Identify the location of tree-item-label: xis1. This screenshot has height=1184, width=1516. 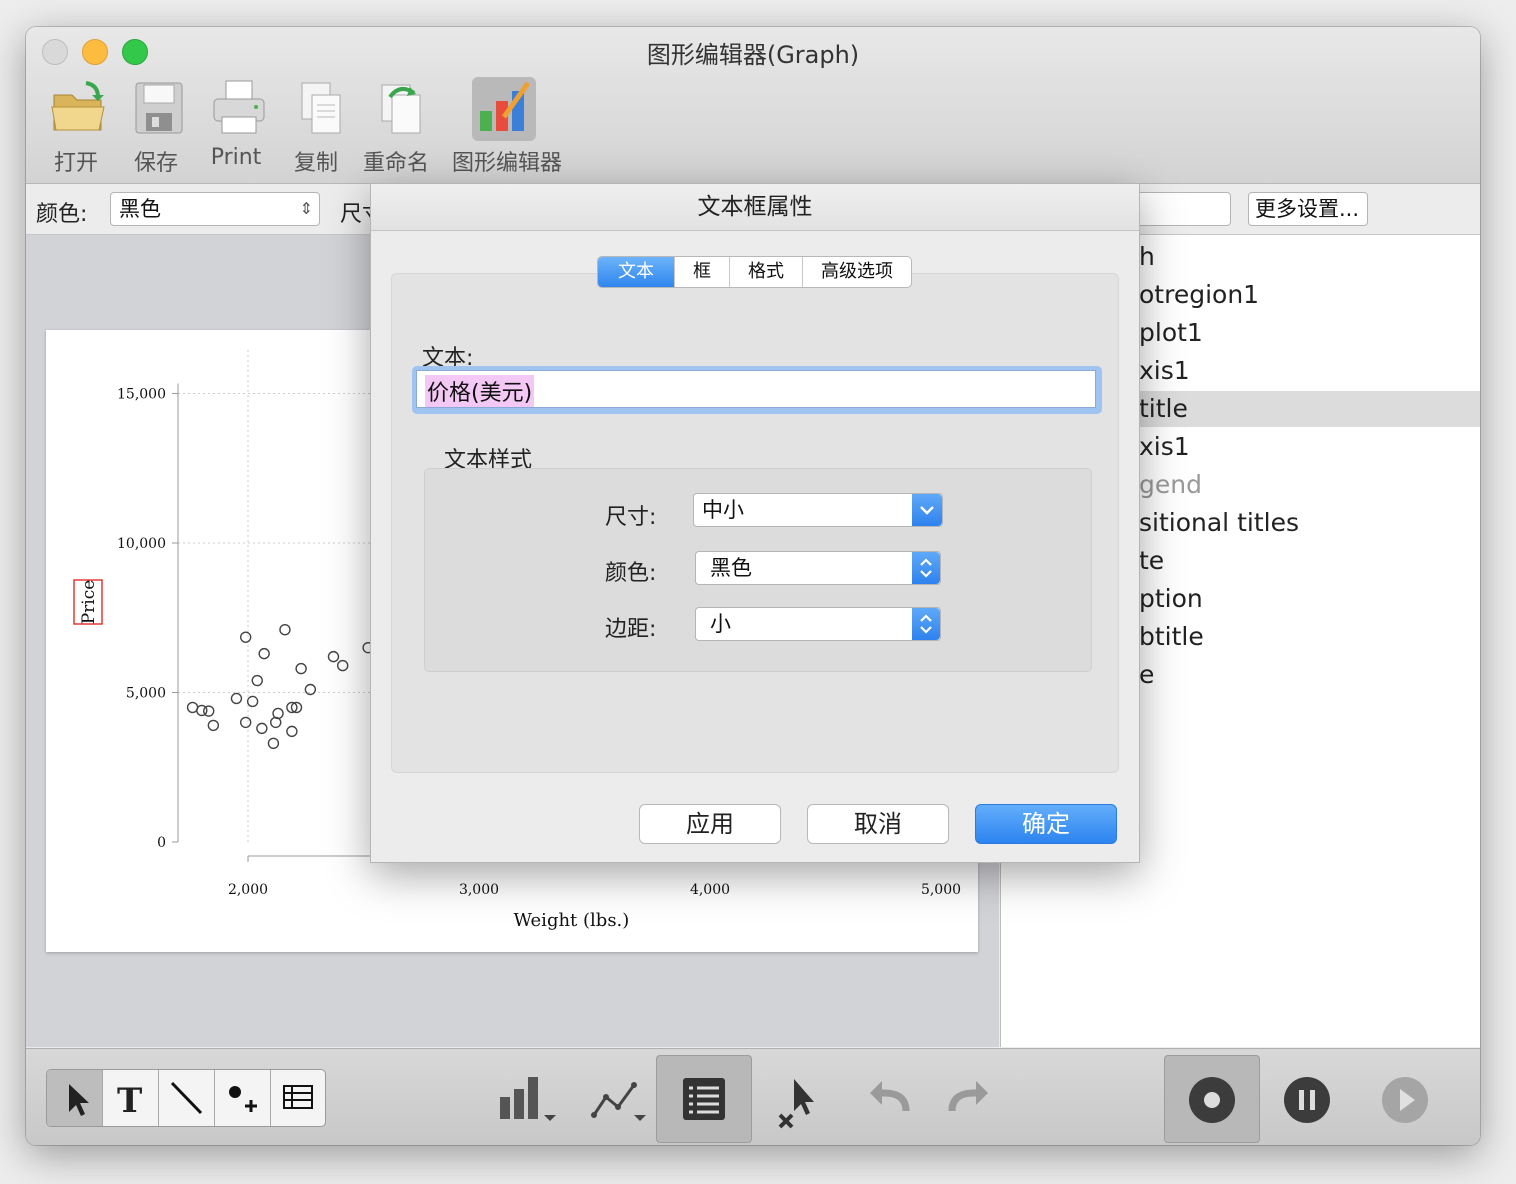
(1164, 446).